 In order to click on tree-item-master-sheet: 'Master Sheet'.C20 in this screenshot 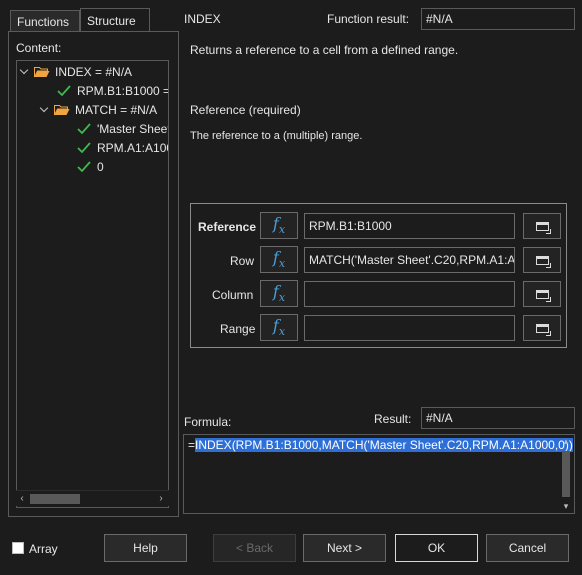, I will do `click(123, 129)`.